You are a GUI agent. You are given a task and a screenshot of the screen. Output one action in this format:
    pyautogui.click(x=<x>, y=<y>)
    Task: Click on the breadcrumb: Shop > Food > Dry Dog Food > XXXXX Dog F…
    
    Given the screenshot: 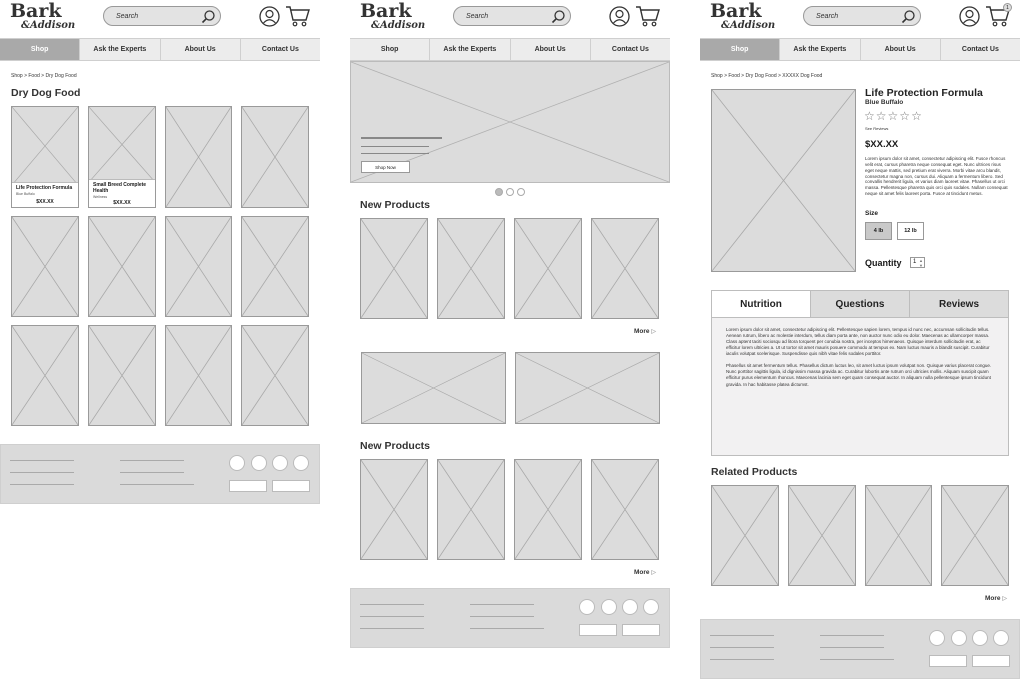 What is the action you would take?
    pyautogui.click(x=766, y=76)
    